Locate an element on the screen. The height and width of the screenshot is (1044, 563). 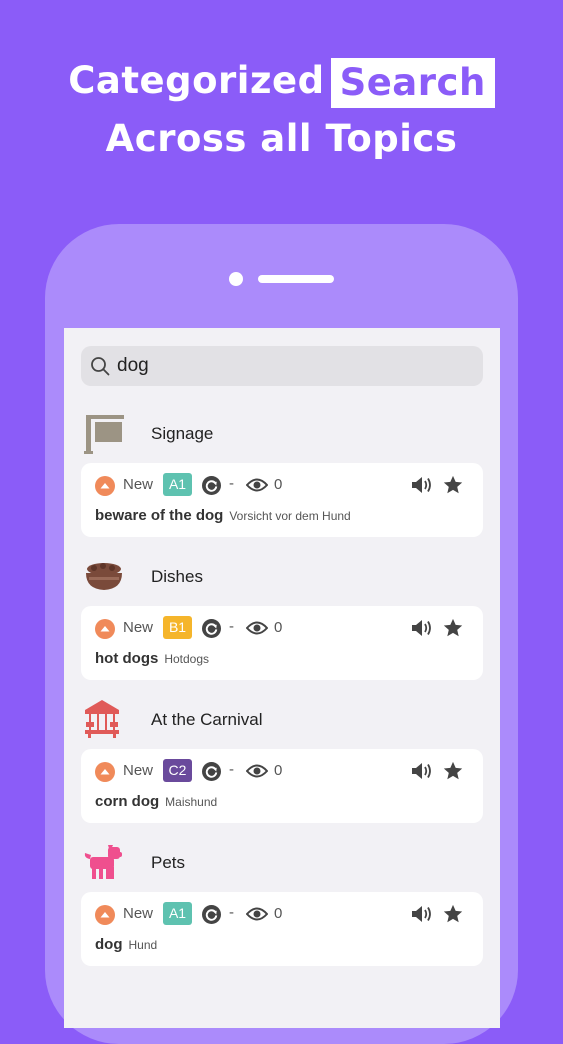
result-card: New C2 - 0 corn dog Maishund is located at coordinates (282, 786).